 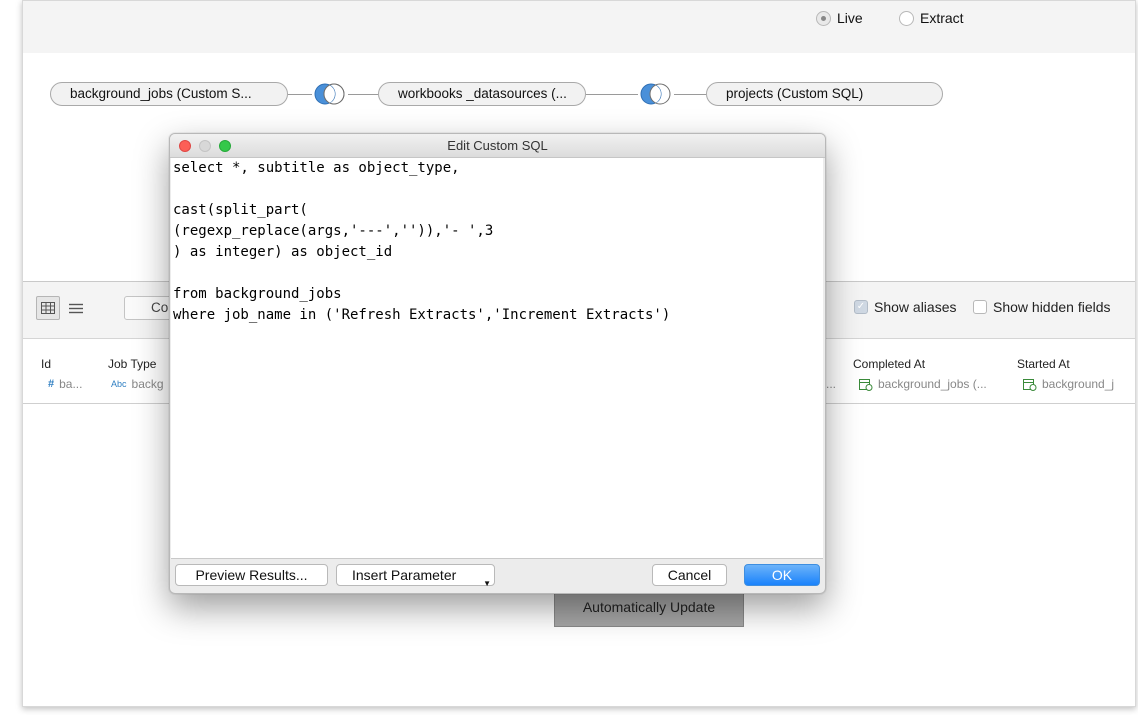 What do you see at coordinates (1078, 384) in the screenshot?
I see `column-source-text: background_j` at bounding box center [1078, 384].